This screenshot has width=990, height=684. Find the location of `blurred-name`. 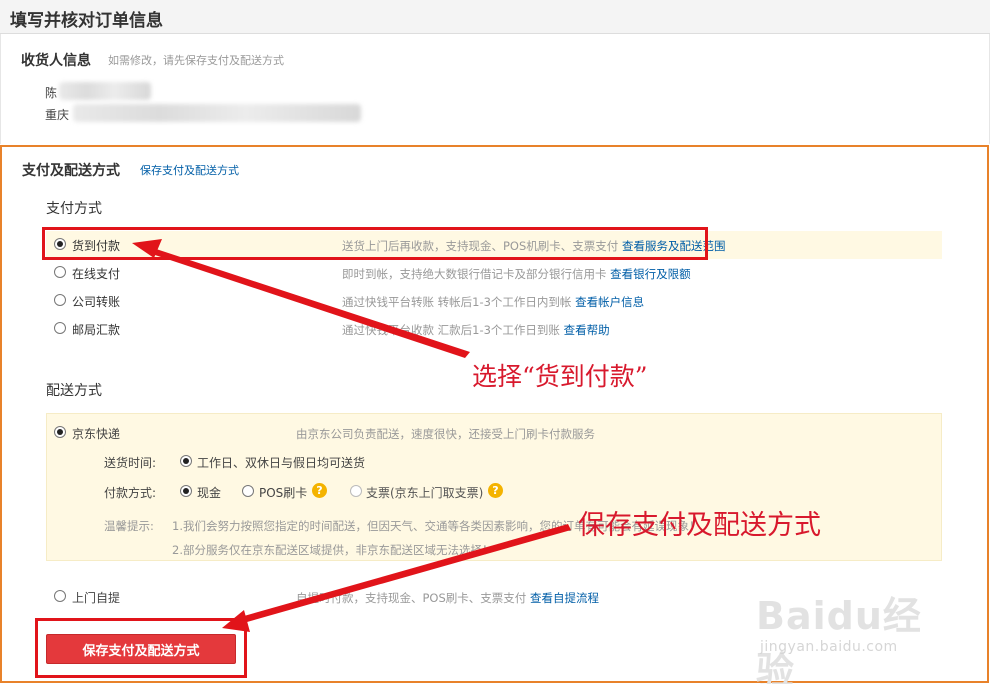

blurred-name is located at coordinates (105, 91).